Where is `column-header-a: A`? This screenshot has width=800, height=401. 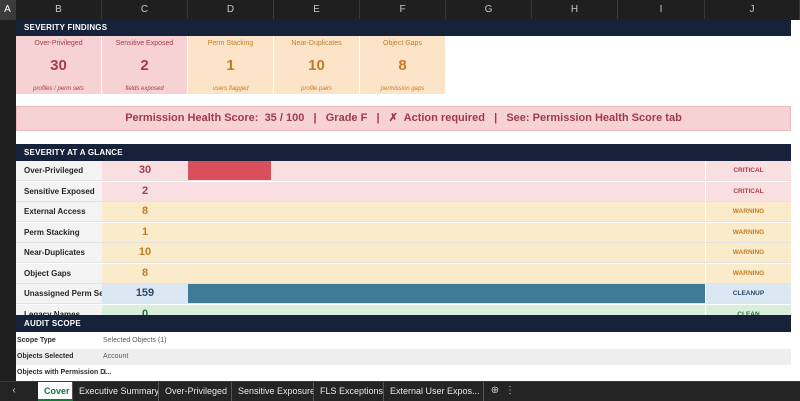
column-header-a: A is located at coordinates (8, 10).